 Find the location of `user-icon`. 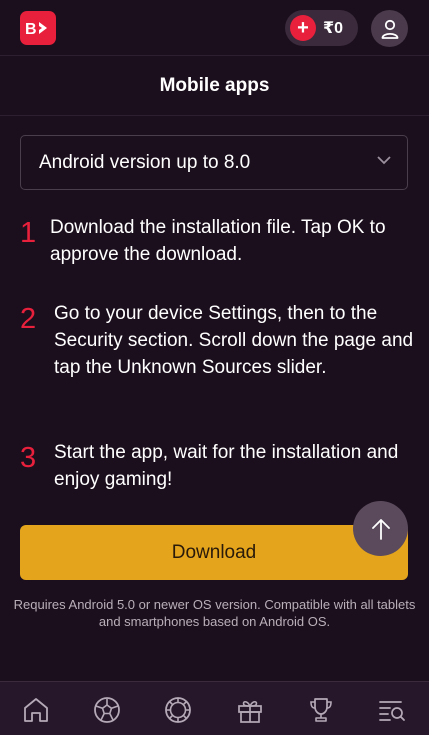

user-icon is located at coordinates (389, 29).